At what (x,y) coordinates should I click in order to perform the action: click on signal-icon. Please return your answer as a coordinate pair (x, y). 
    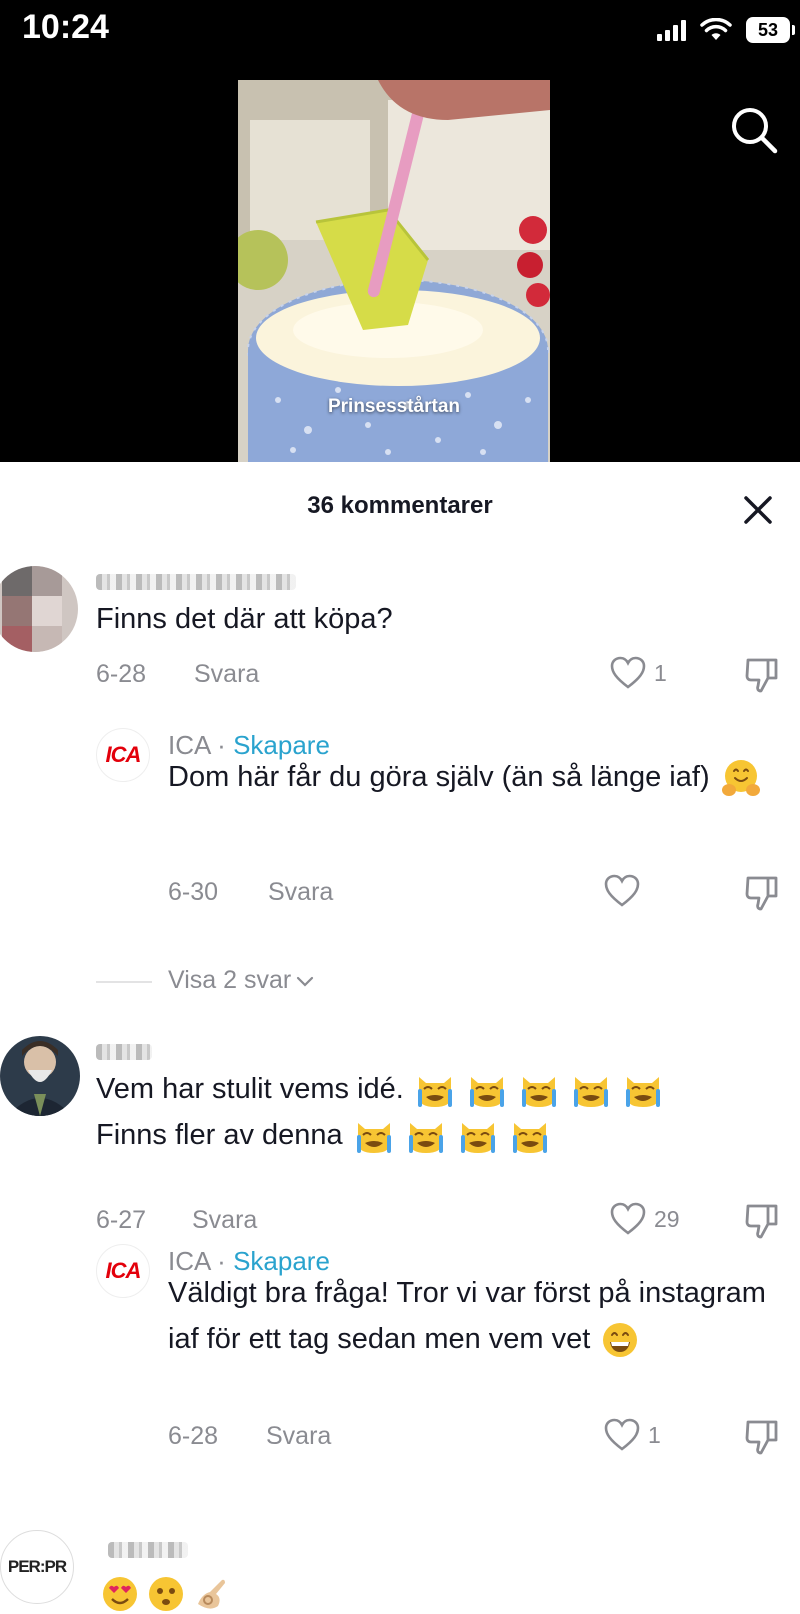
    Looking at the image, I should click on (671, 30).